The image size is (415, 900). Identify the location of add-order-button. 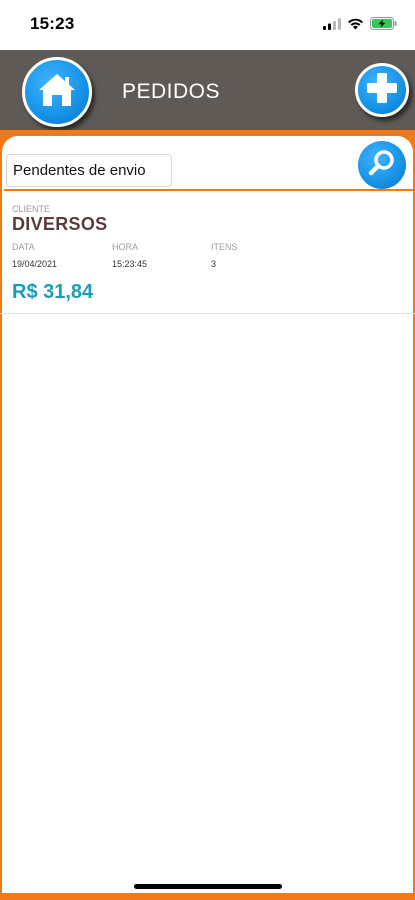
(382, 90).